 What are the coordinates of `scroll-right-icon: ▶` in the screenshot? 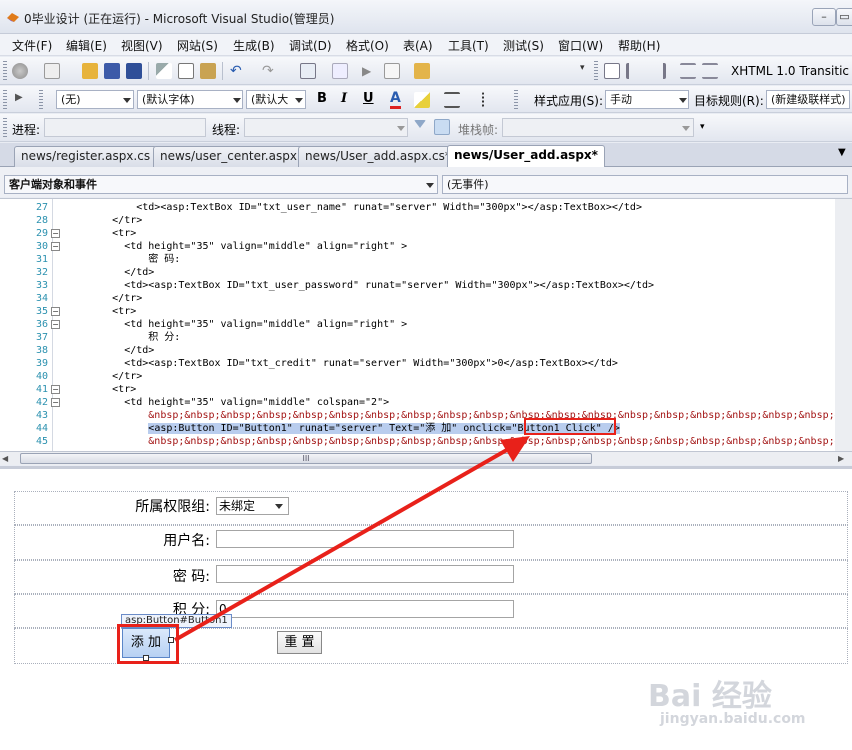 It's located at (841, 458).